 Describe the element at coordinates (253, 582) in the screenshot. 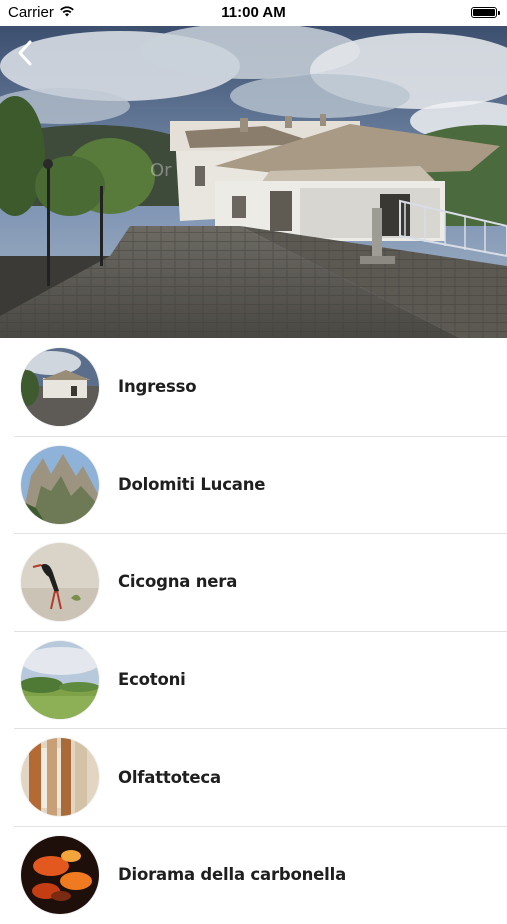

I see `list-item: Cicogna nera` at that location.